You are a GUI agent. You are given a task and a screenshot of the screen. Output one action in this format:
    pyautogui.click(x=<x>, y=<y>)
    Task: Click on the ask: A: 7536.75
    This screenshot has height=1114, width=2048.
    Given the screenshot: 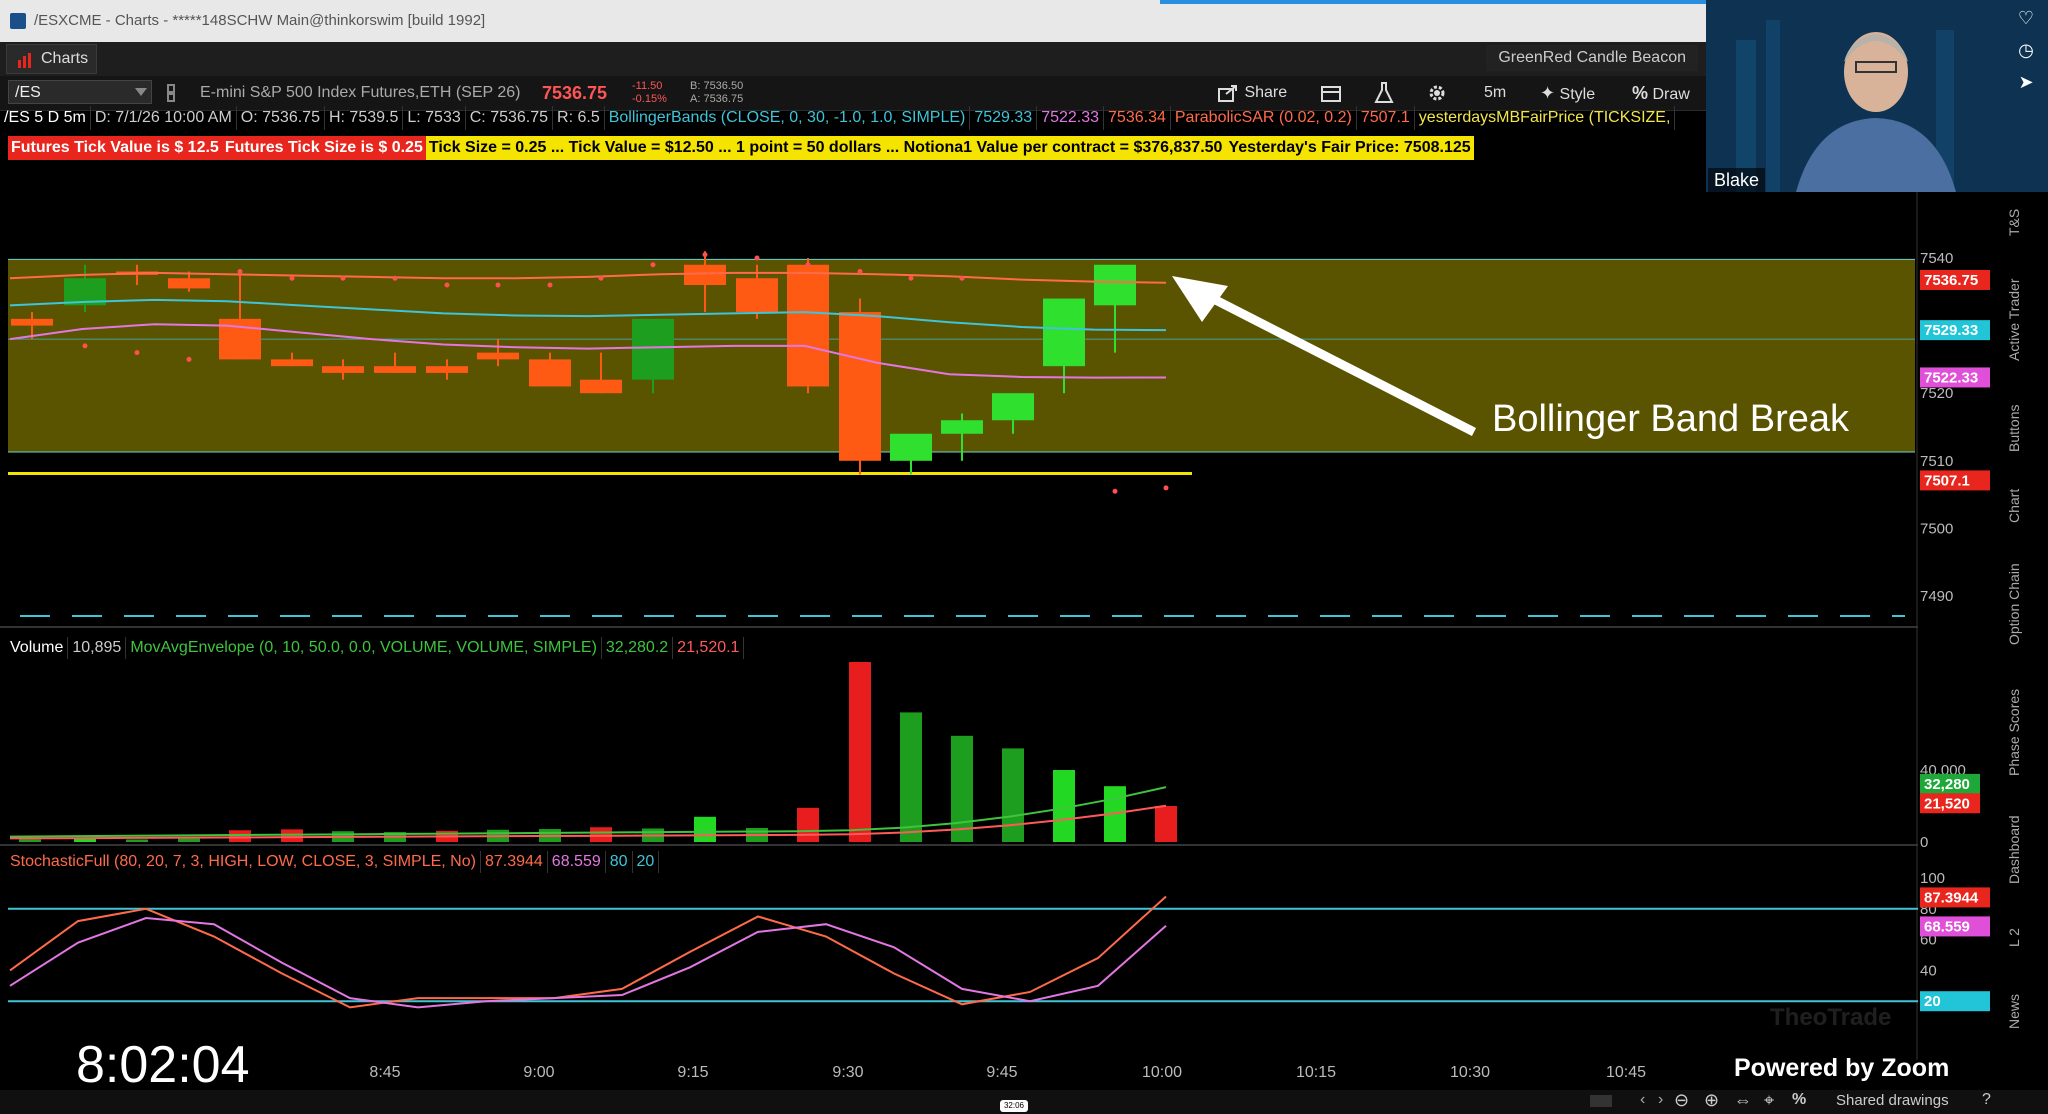 What is the action you would take?
    pyautogui.click(x=717, y=99)
    